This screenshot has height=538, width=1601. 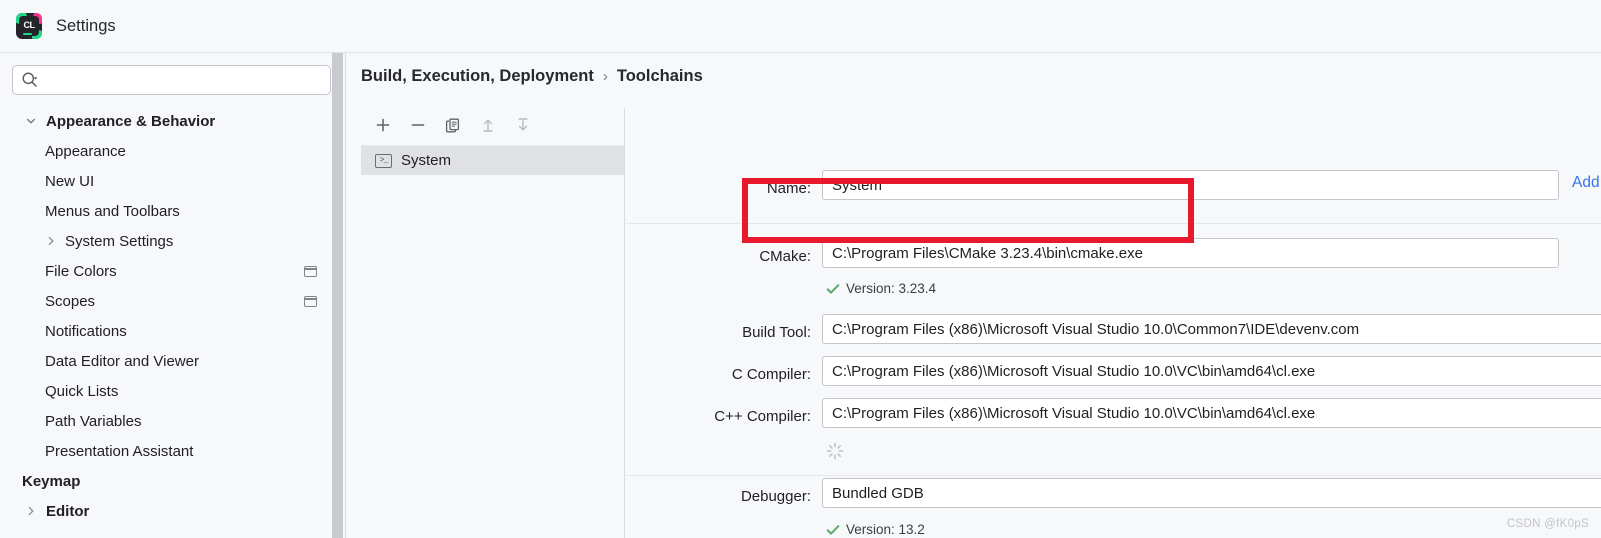 What do you see at coordinates (86, 25) in the screenshot?
I see `window-title: Settings` at bounding box center [86, 25].